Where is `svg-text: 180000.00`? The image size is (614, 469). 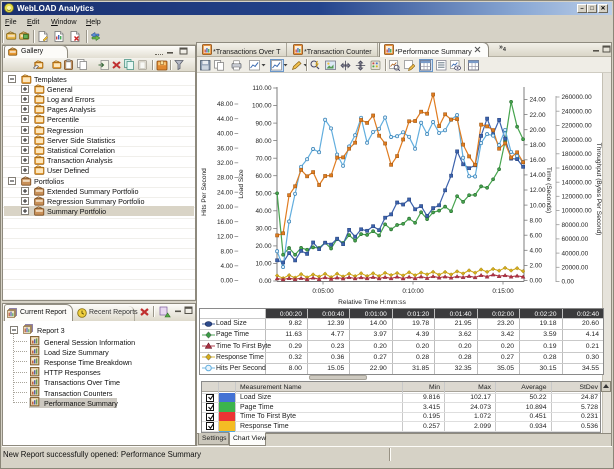
svg-text: 180000.00 is located at coordinates (577, 154).